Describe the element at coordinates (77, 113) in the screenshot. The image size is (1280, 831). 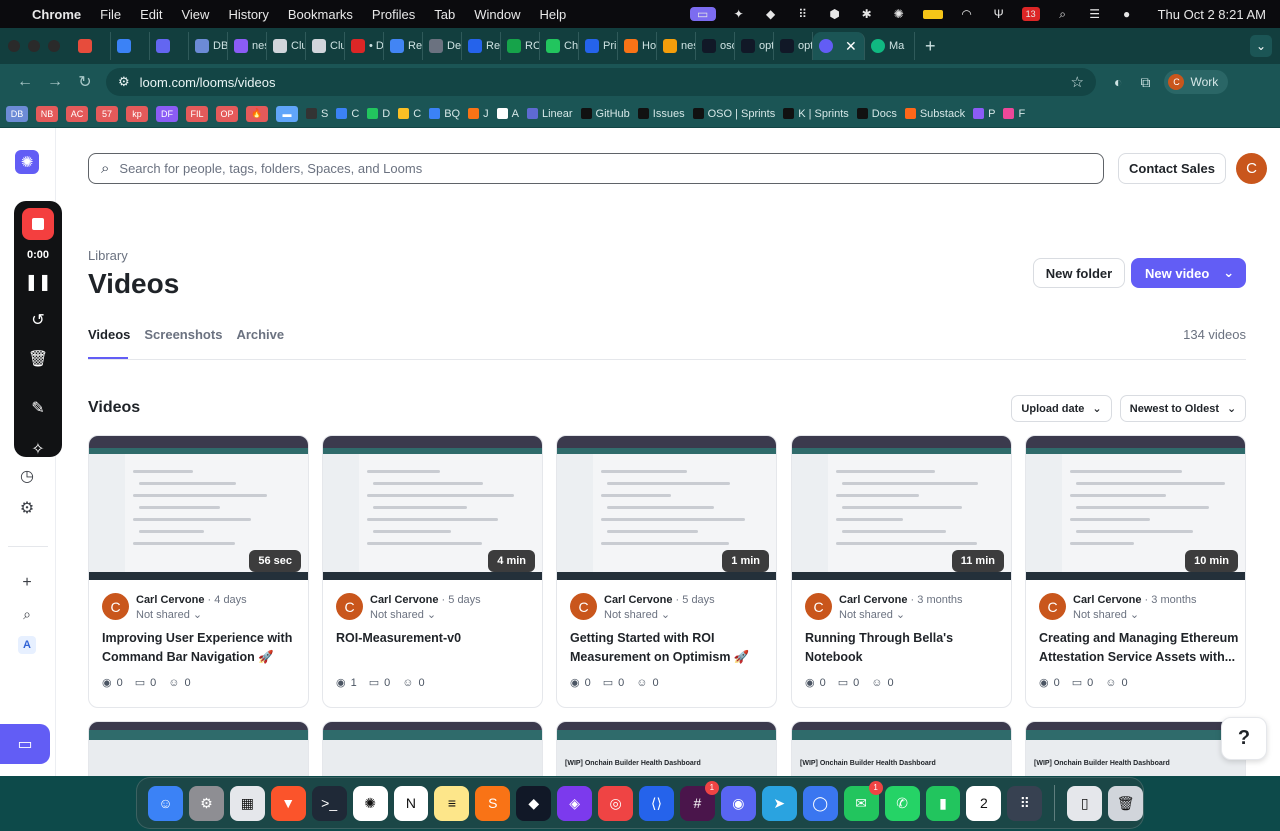
I see `bookmark-chip: AC` at that location.